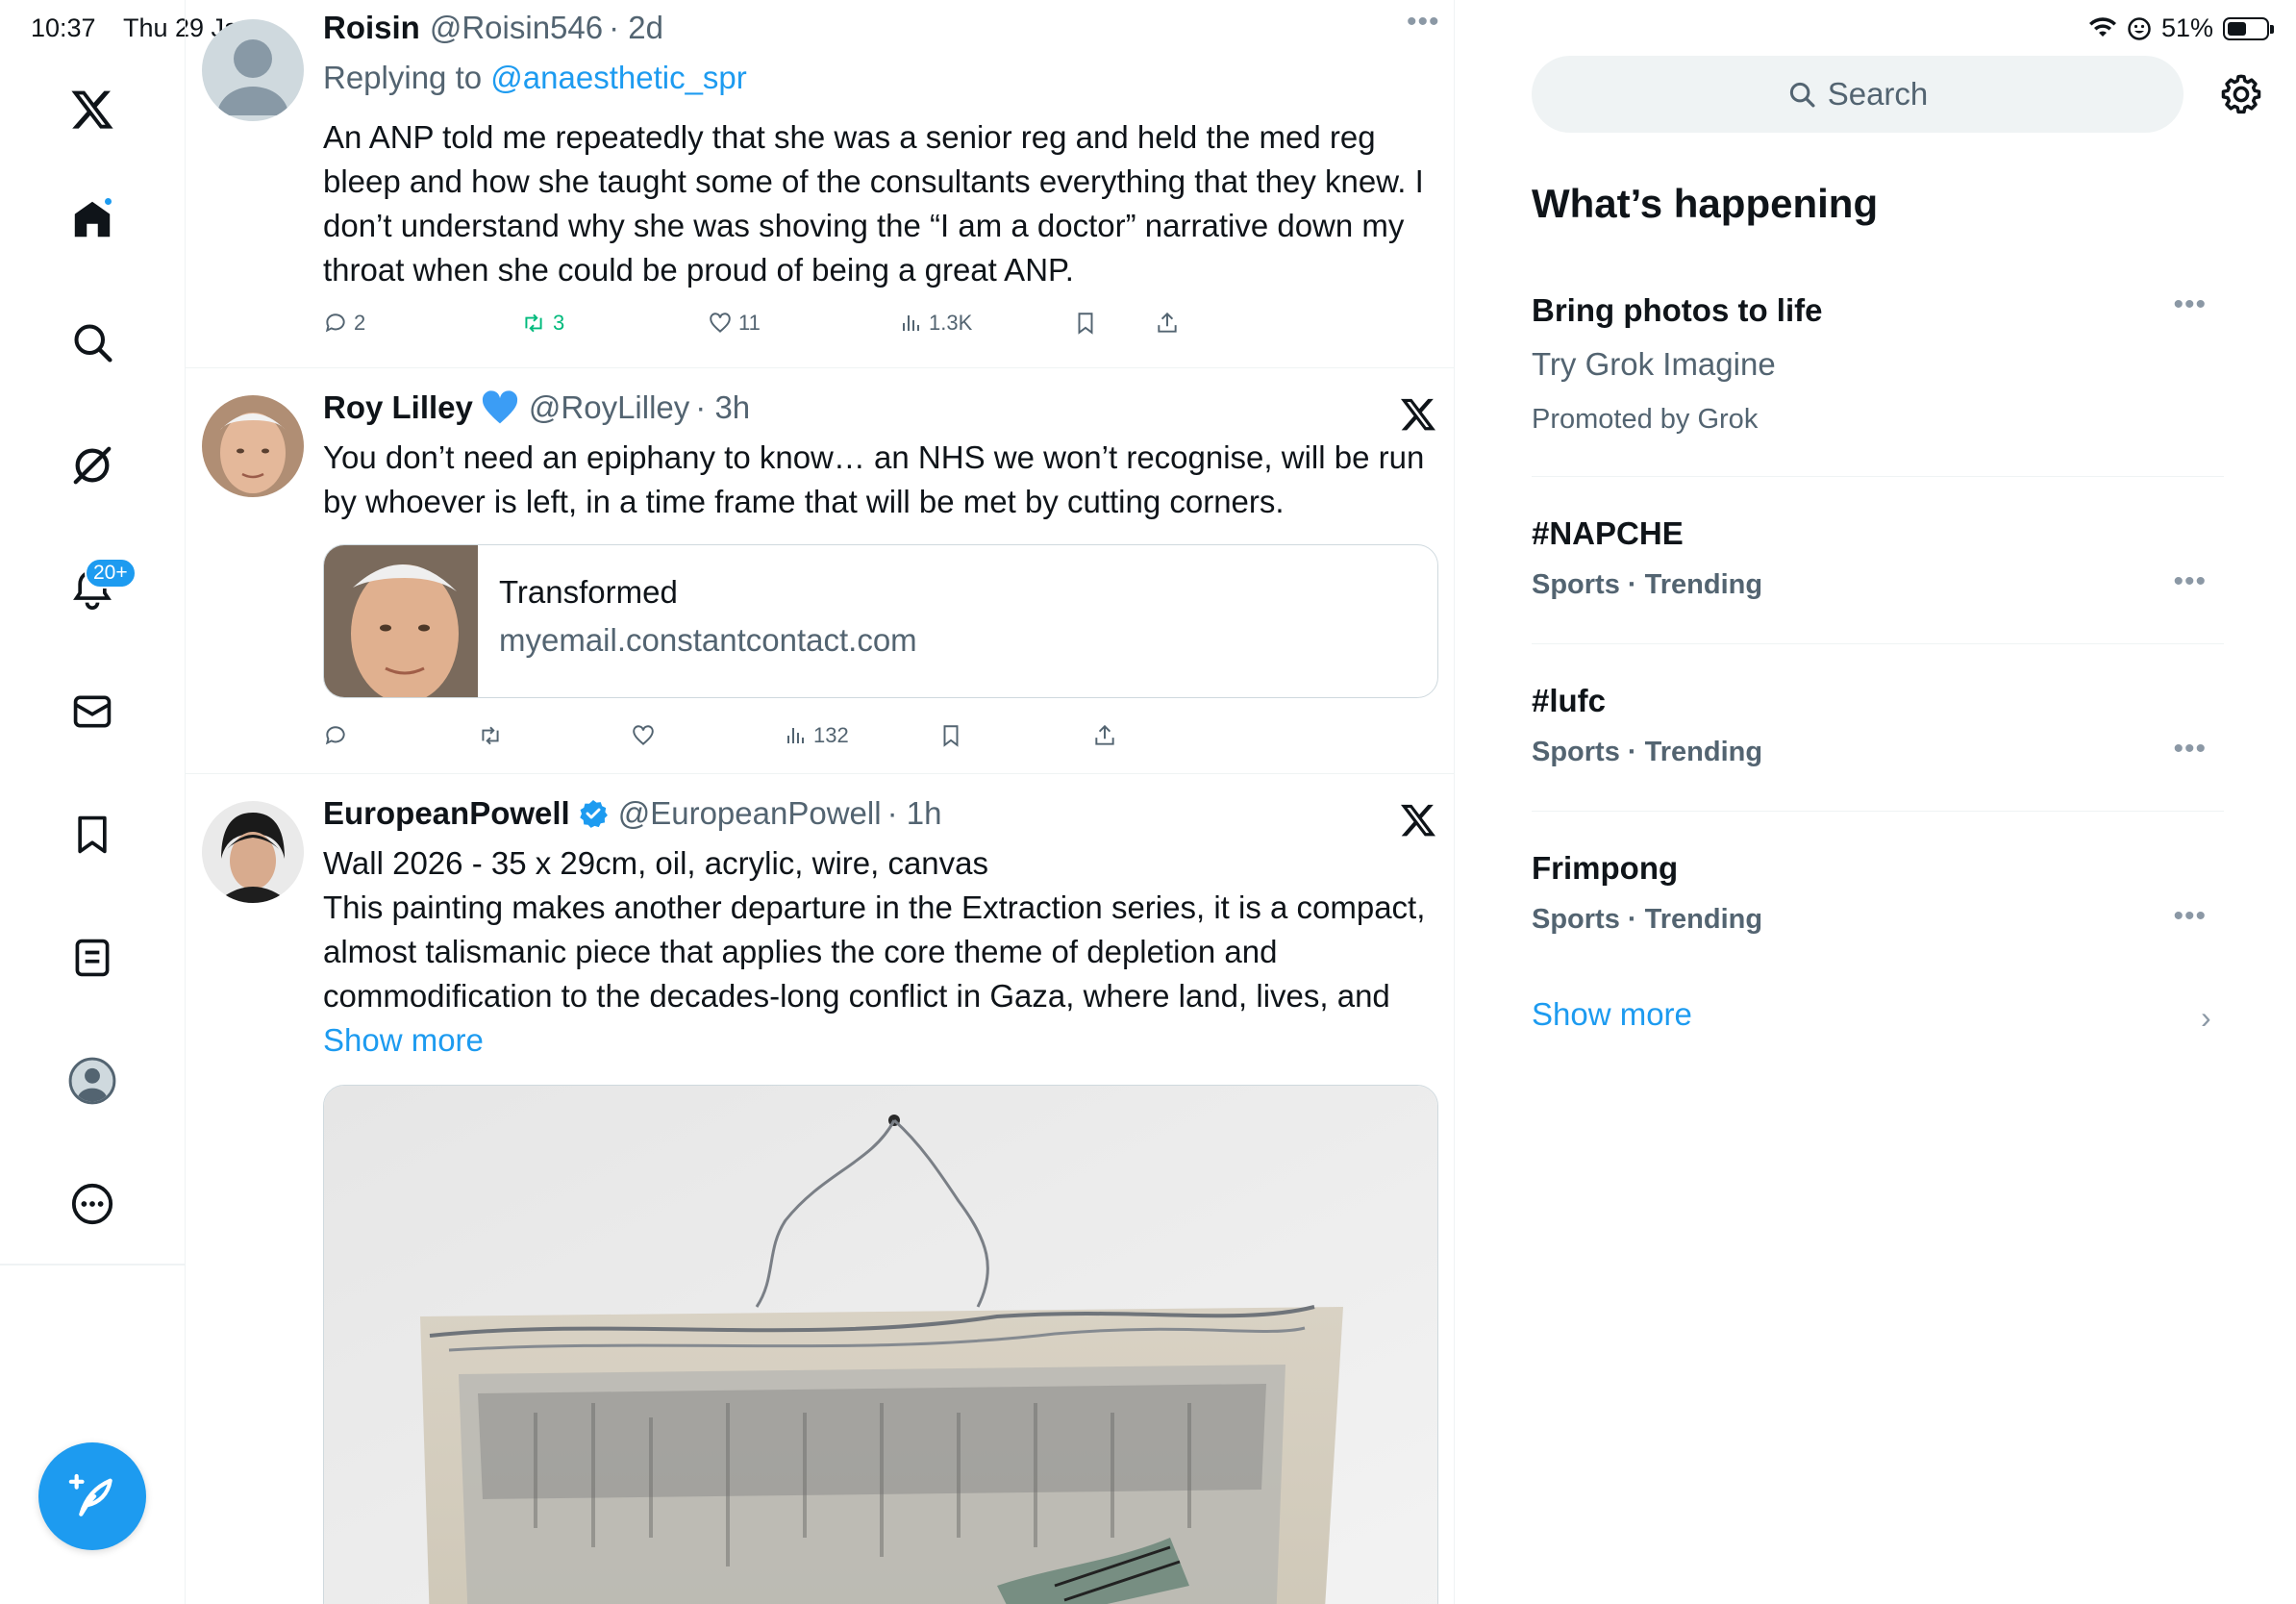 The width and height of the screenshot is (2296, 1604). What do you see at coordinates (499, 407) in the screenshot?
I see `blue-heart-icon` at bounding box center [499, 407].